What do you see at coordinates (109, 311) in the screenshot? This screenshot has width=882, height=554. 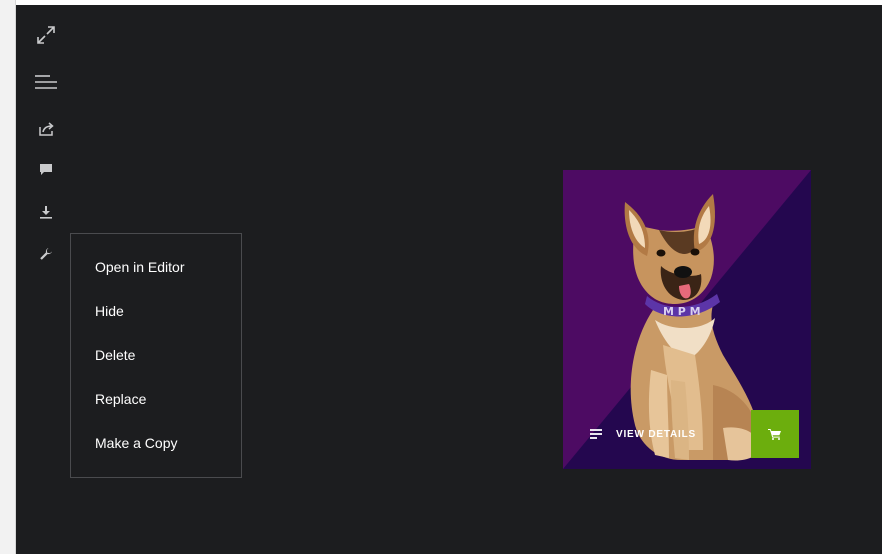 I see `menu-item-hide: Hide` at bounding box center [109, 311].